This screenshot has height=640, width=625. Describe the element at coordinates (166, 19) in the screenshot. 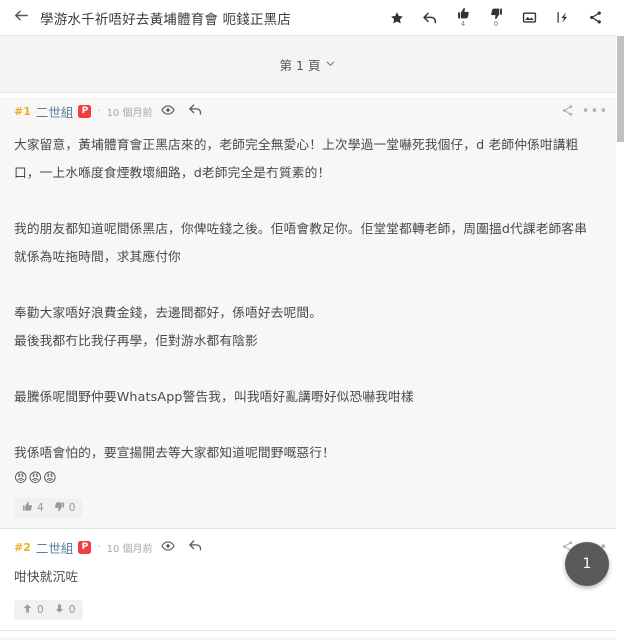

I see `page-title: 學游水千祈唔好去黃埔體育會 呃錢正黑店` at that location.